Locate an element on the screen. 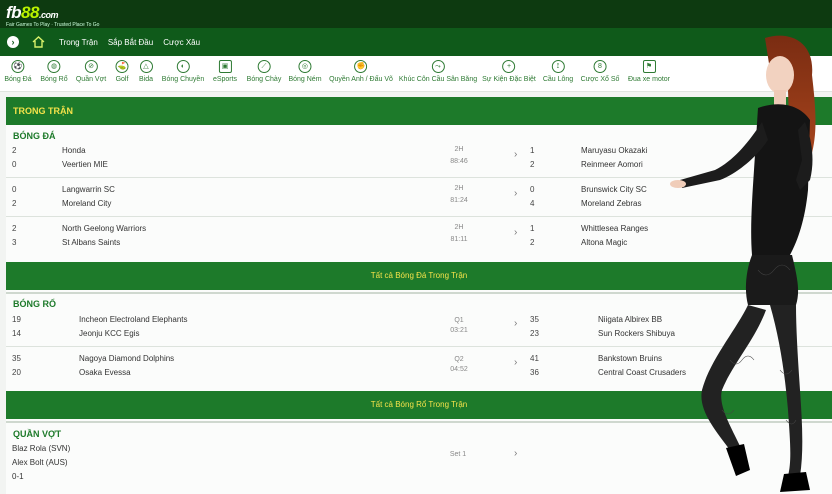 The width and height of the screenshot is (832, 494). all-basketball-in-play-button: Tất cả Bóng Rổ Trong Trận is located at coordinates (419, 405).